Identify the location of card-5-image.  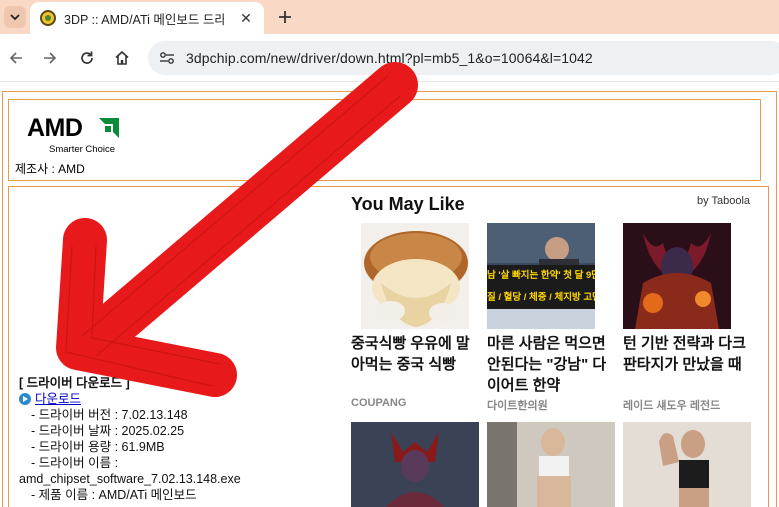
(551, 464).